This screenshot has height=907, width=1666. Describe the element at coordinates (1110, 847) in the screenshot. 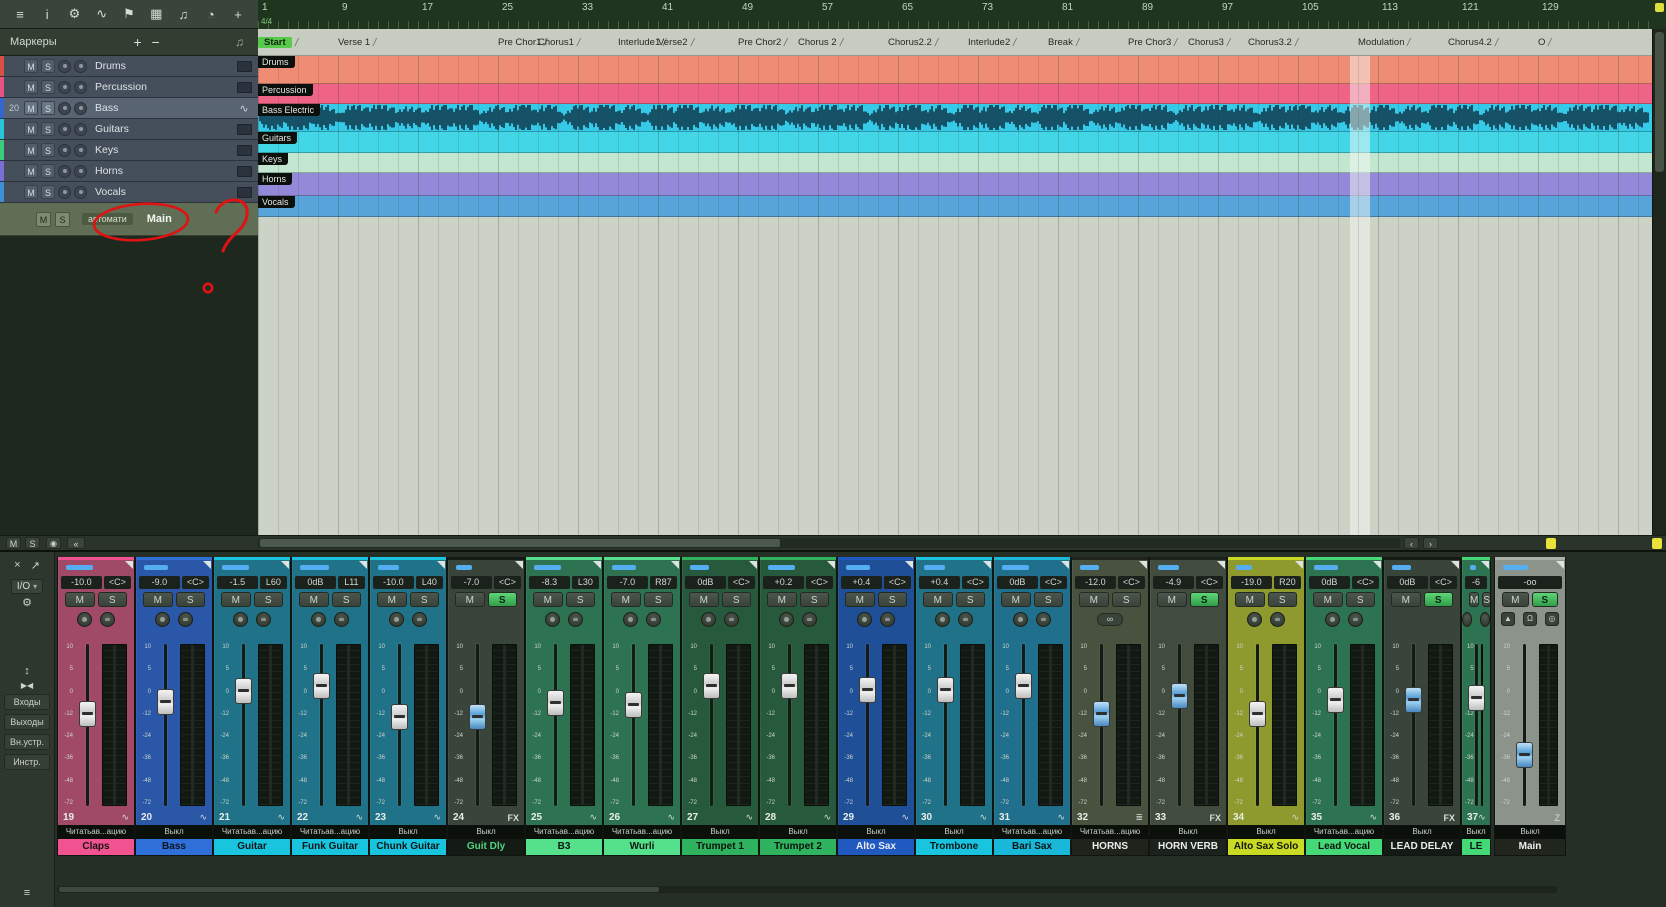

I see `channel-name: HORNS` at that location.